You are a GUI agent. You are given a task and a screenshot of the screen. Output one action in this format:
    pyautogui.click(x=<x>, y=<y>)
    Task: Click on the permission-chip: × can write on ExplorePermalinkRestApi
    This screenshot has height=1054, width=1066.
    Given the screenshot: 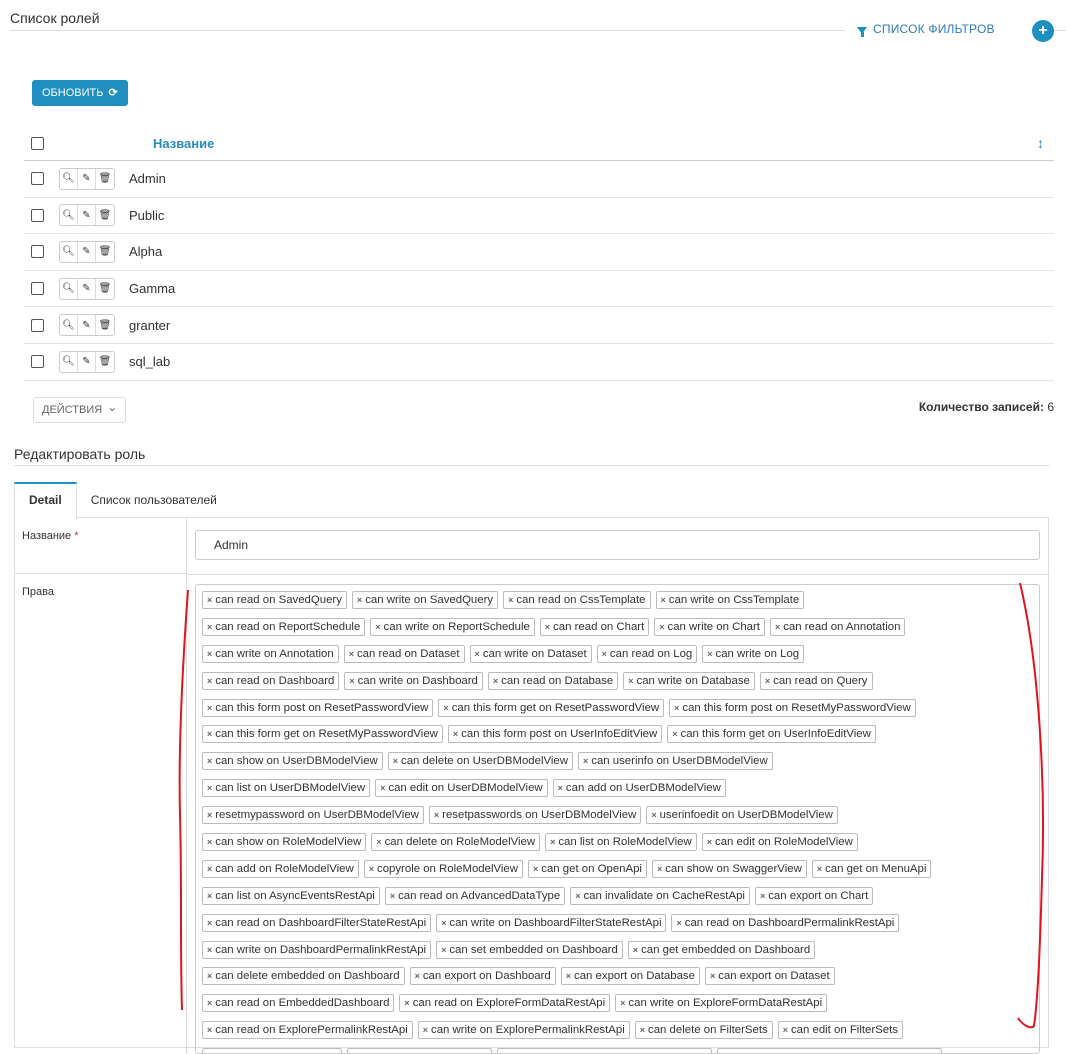 What is the action you would take?
    pyautogui.click(x=523, y=1030)
    